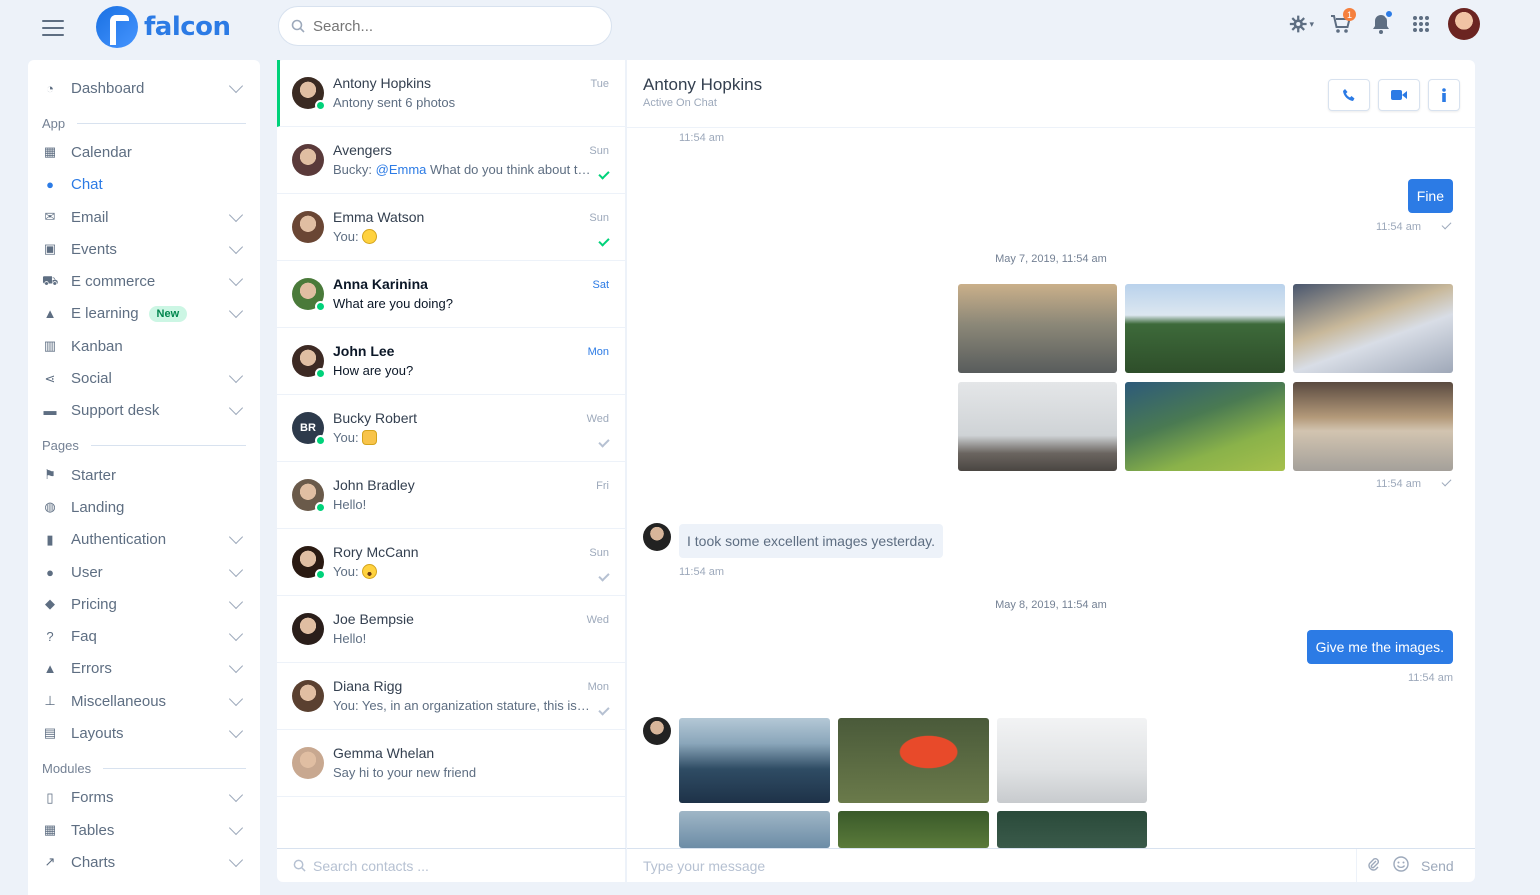  I want to click on apps-grid-icon, so click(1421, 24).